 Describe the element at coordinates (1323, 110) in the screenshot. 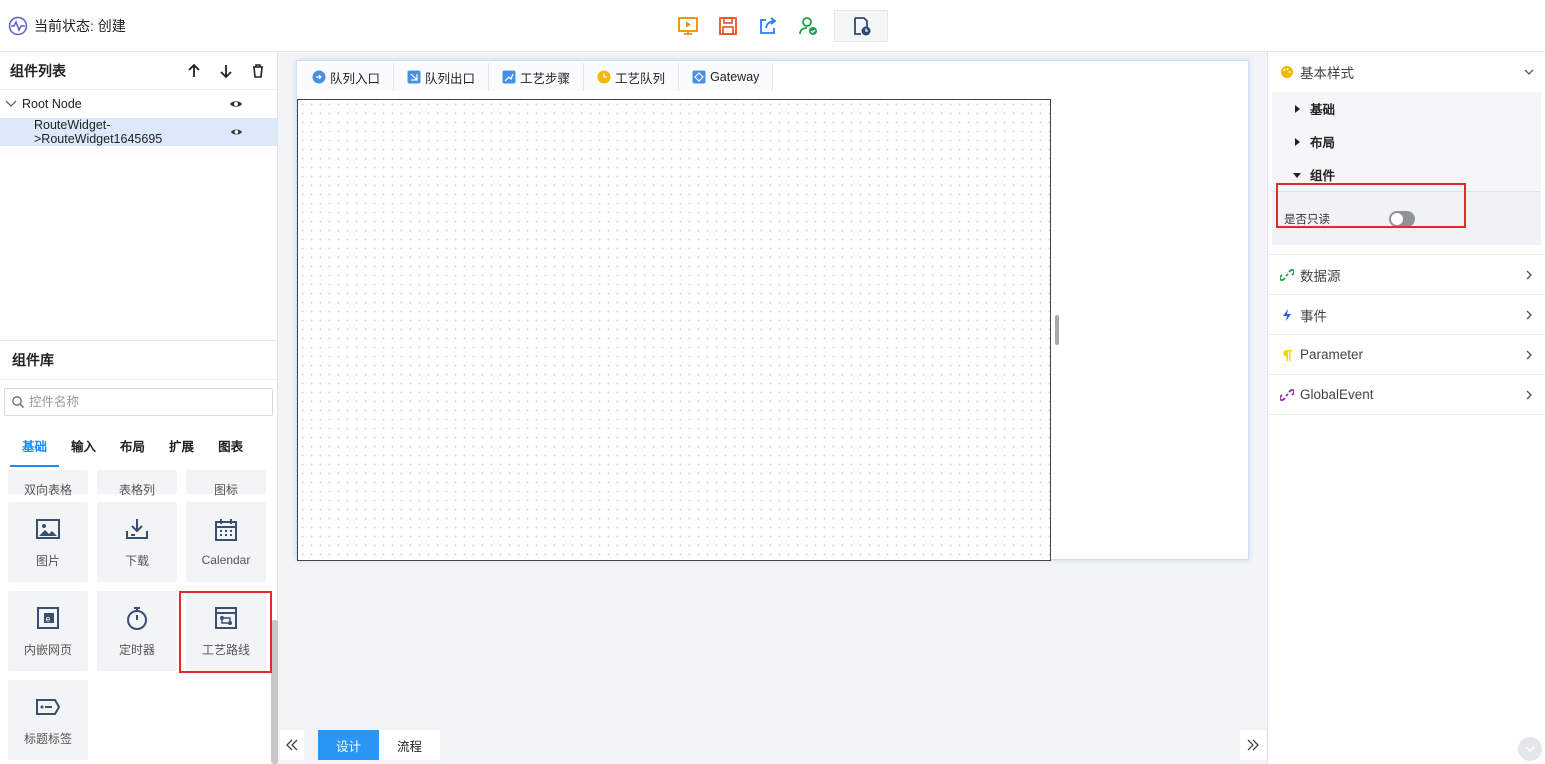

I see `subsection-label: 基础` at that location.